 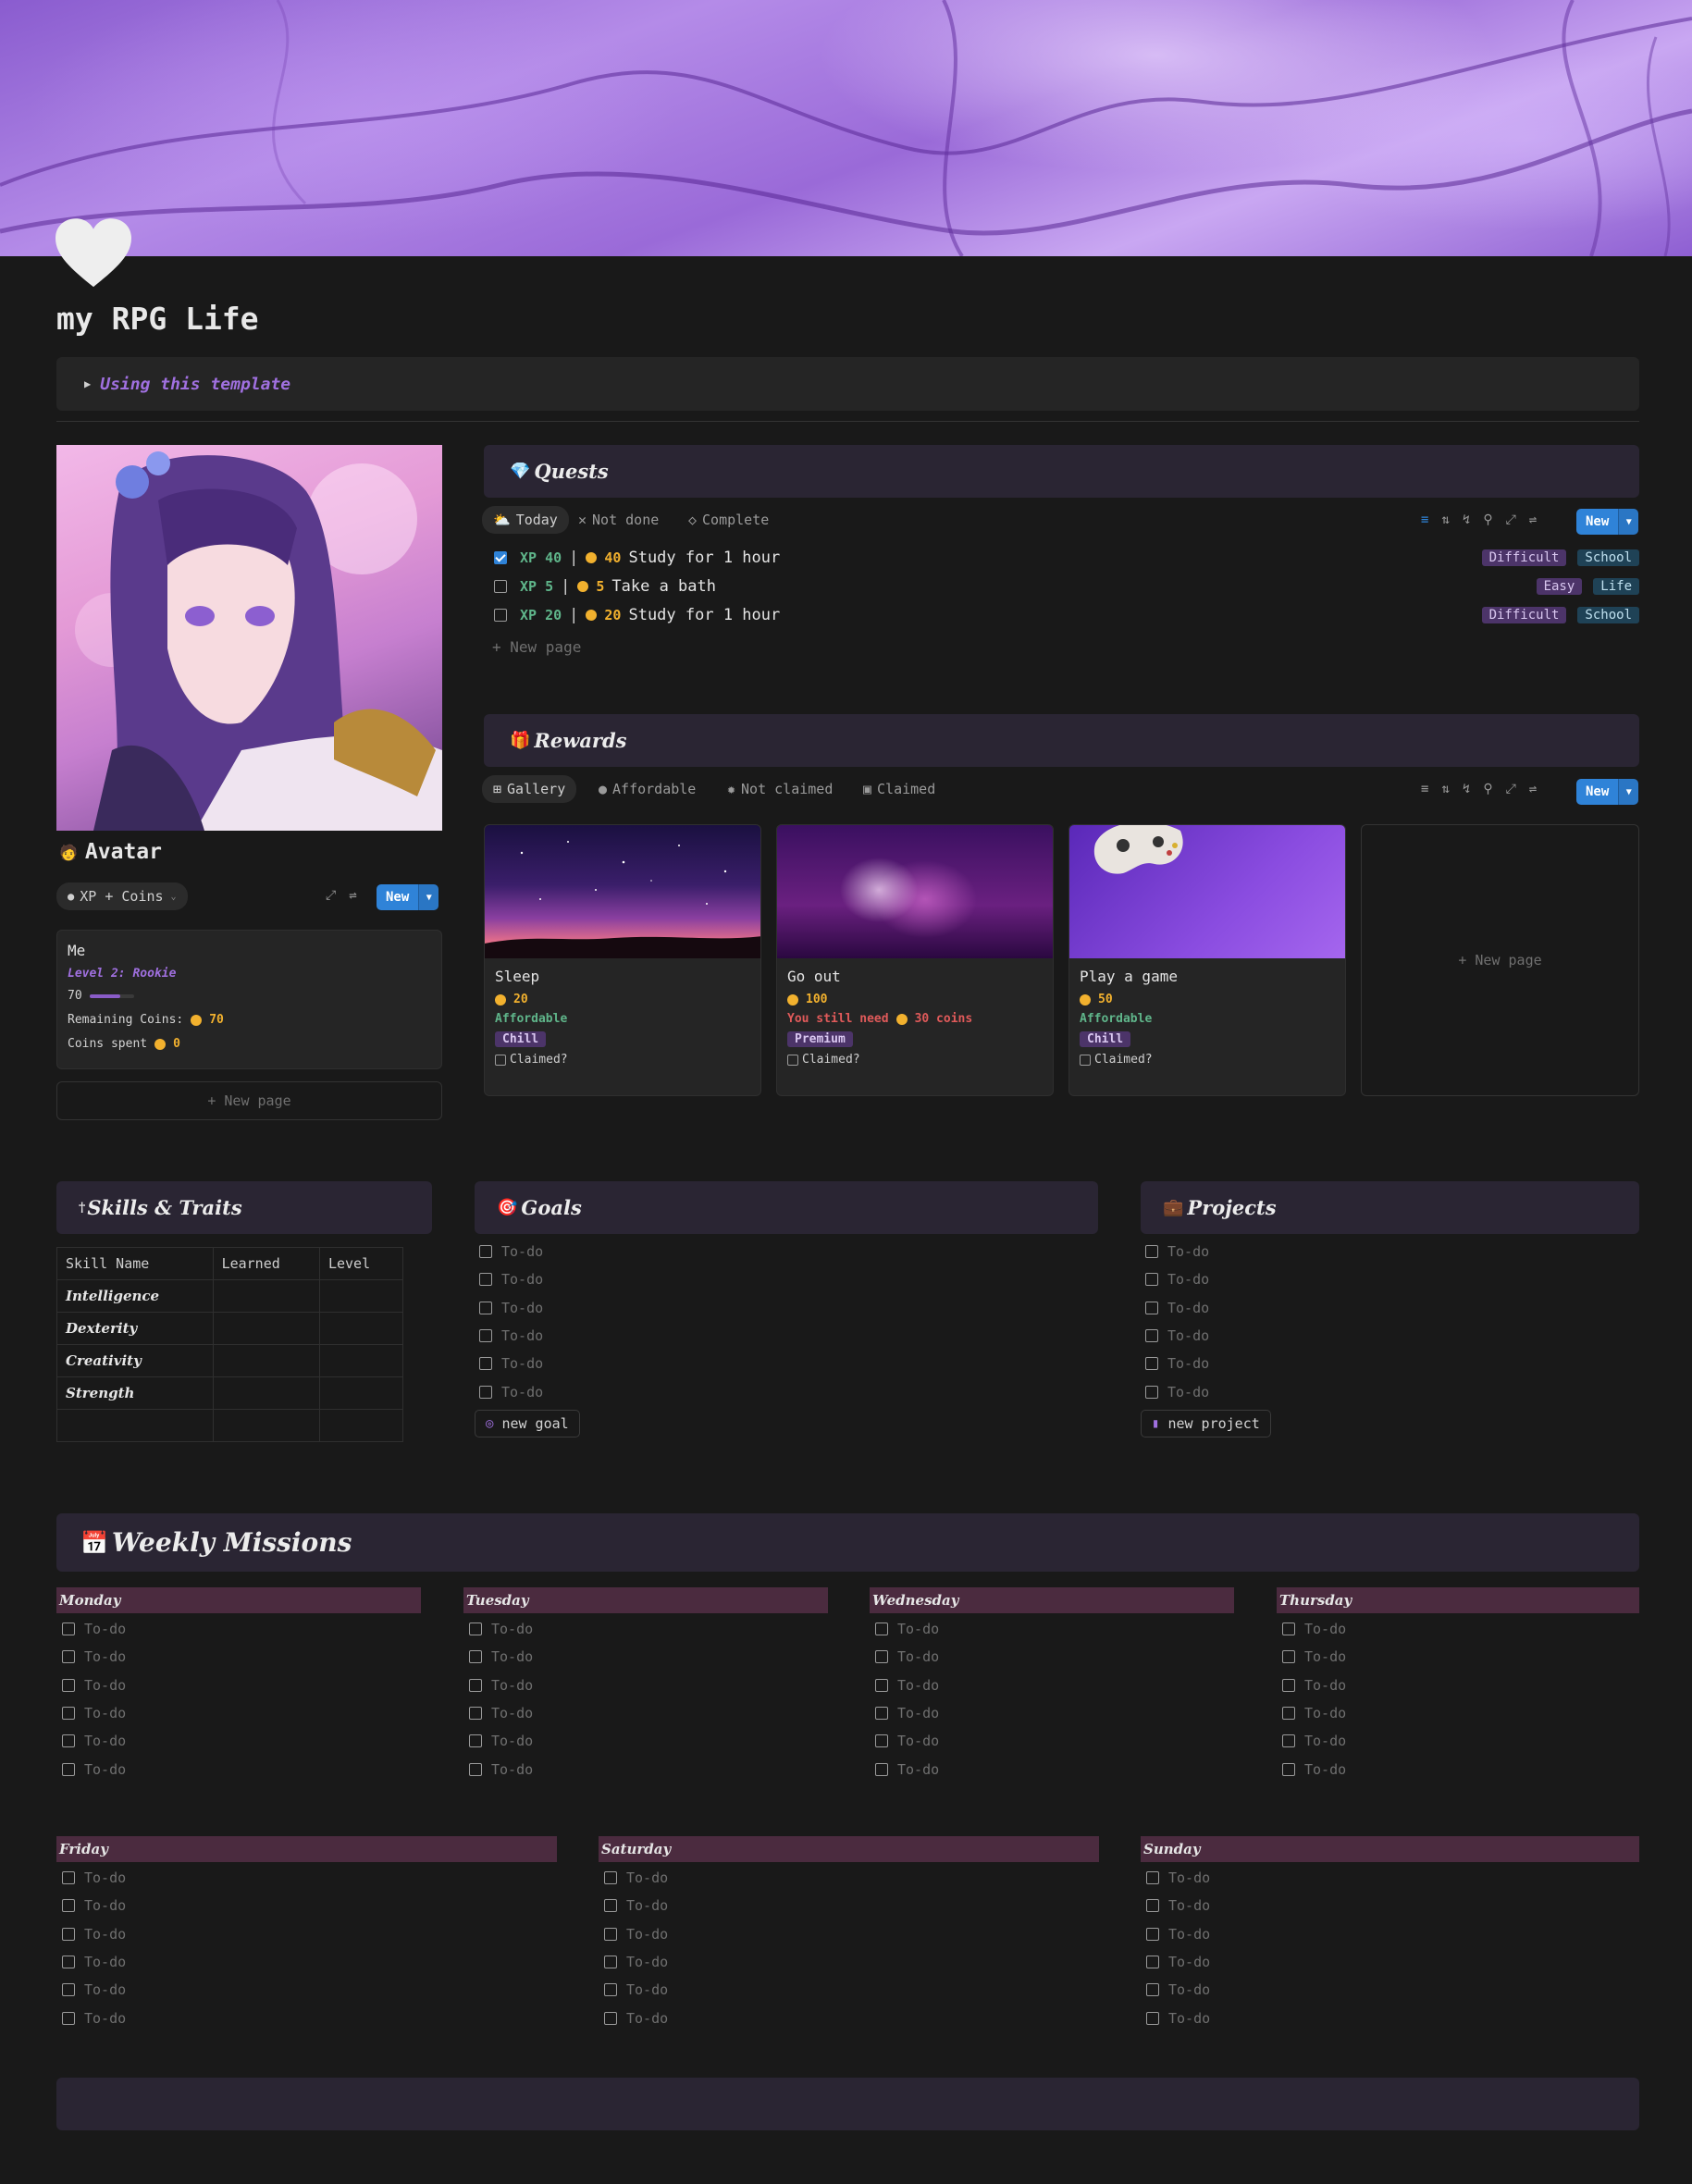 I want to click on heart-icon, so click(x=93, y=253).